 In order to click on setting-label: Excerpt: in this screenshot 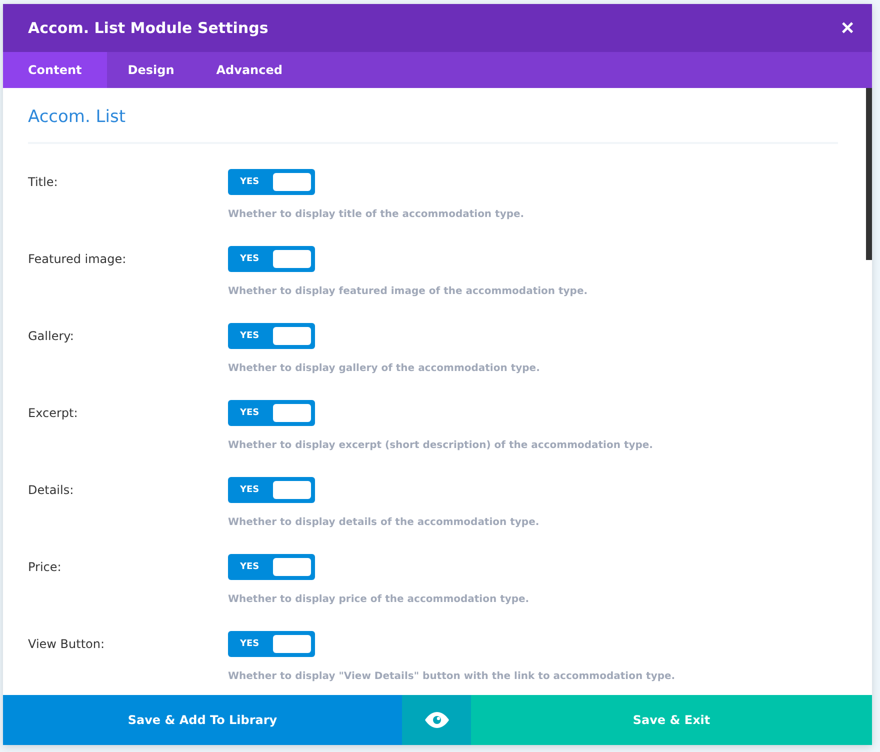, I will do `click(53, 413)`.